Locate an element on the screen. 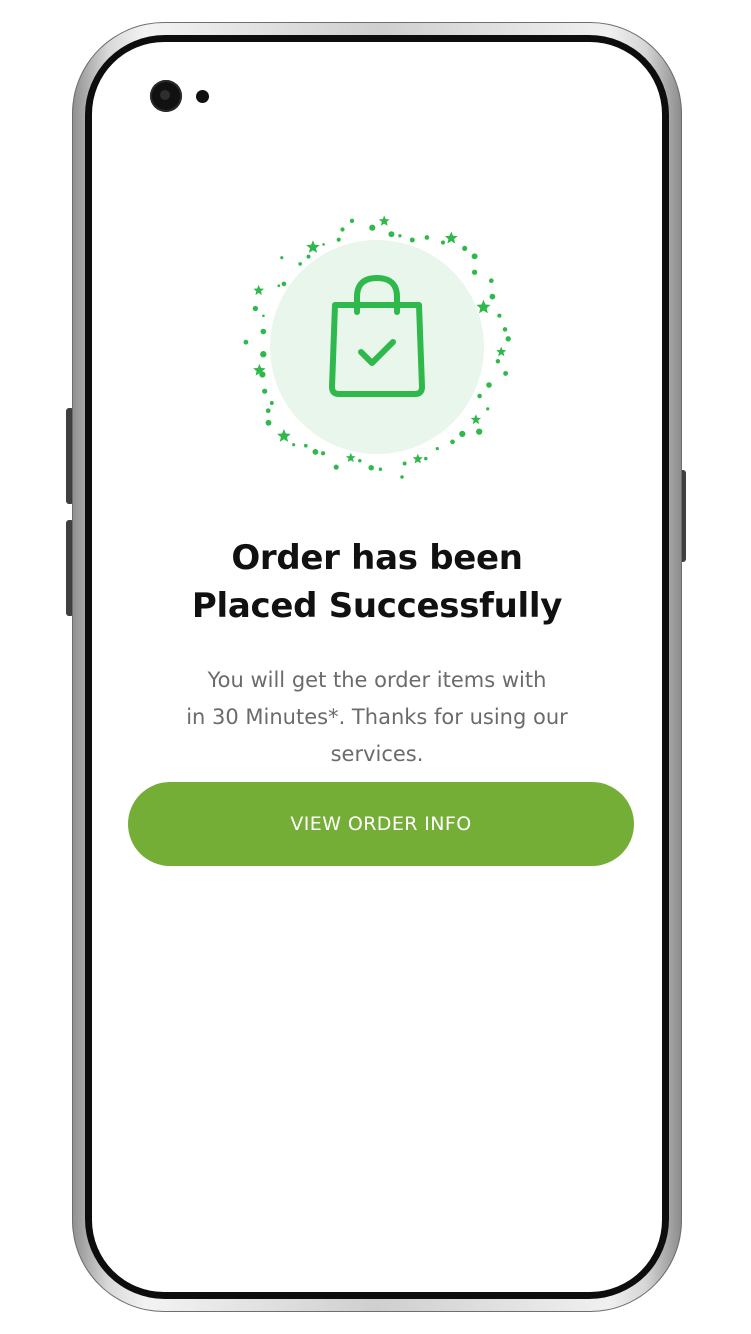  confetti-ring is located at coordinates (377, 347).